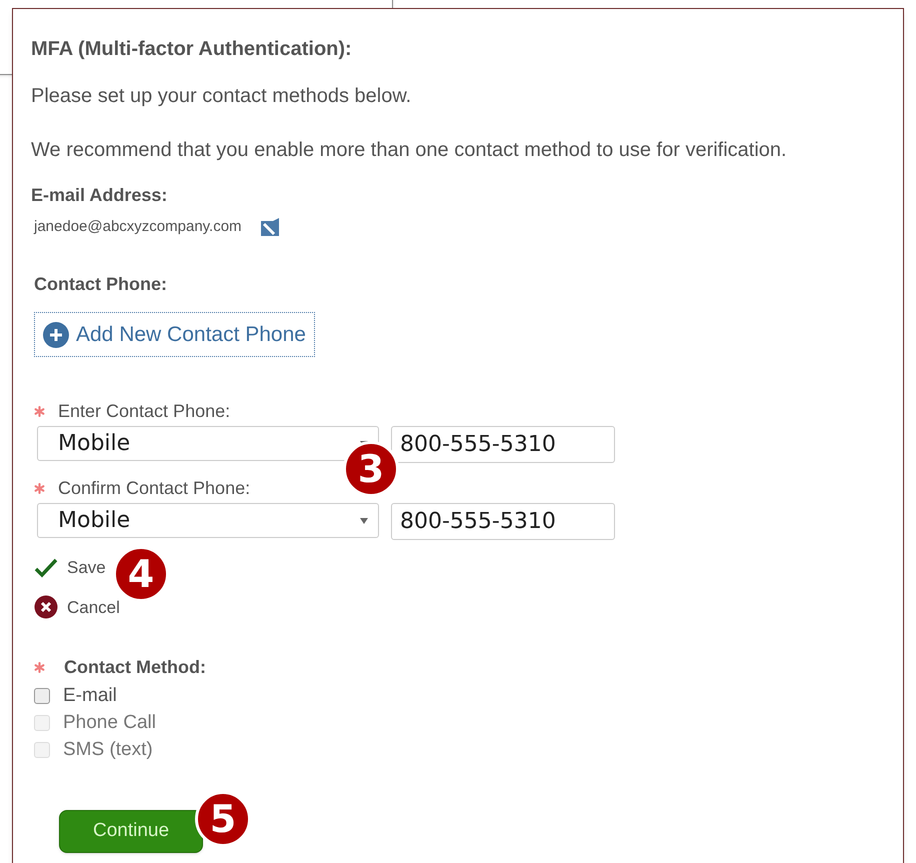 Image resolution: width=916 pixels, height=863 pixels. What do you see at coordinates (154, 488) in the screenshot?
I see `field-label: Confirm Contact Phone:` at bounding box center [154, 488].